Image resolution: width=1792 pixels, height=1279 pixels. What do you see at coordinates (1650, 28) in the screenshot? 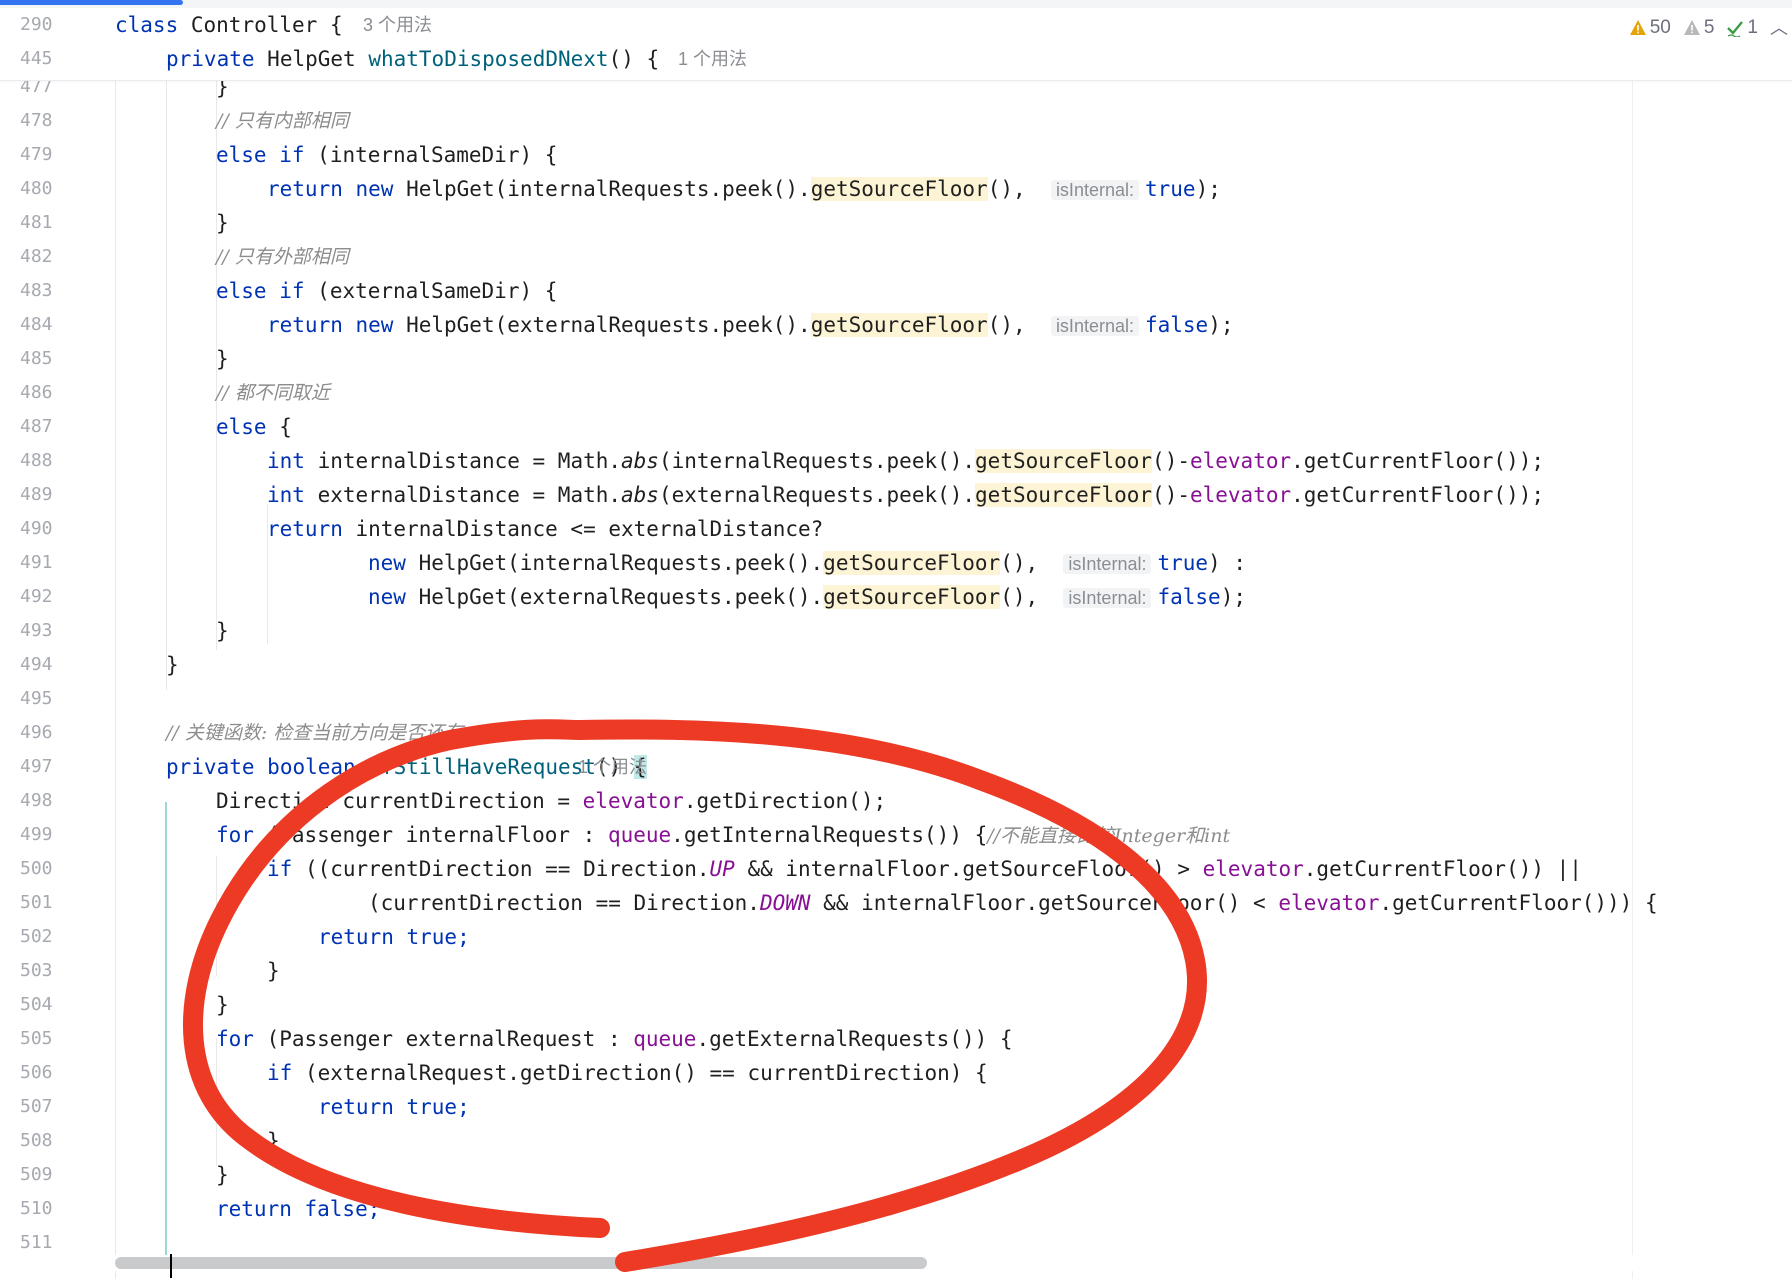
I see `warnings-counter: 50` at bounding box center [1650, 28].